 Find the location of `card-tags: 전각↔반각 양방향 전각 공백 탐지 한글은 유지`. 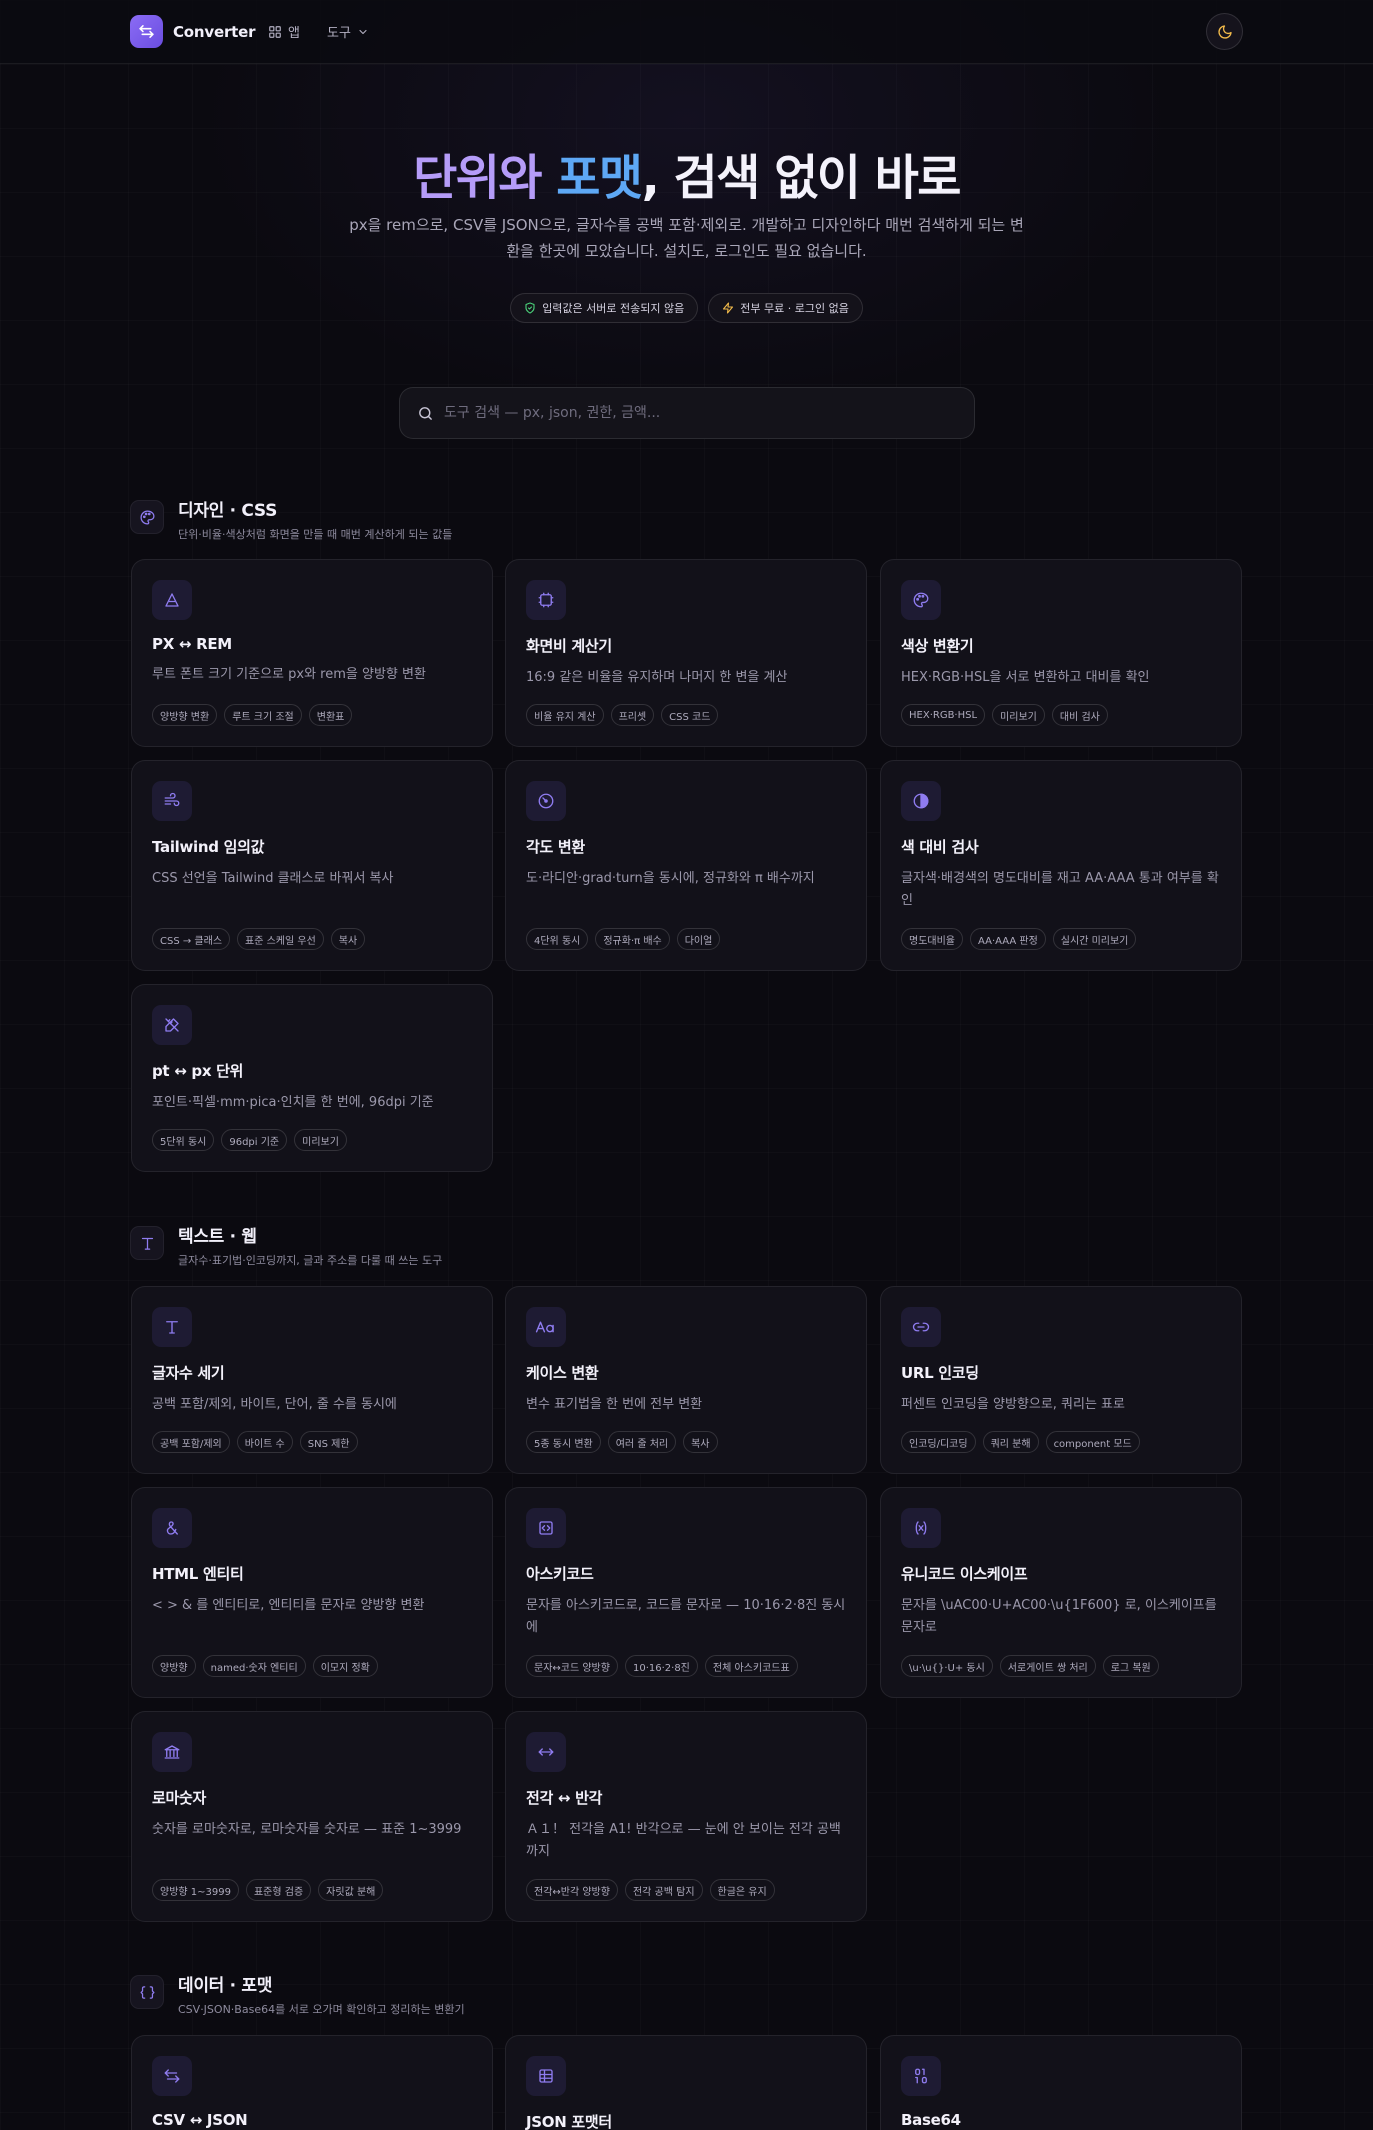

card-tags: 전각↔반각 양방향 전각 공백 탐지 한글은 유지 is located at coordinates (650, 1890).